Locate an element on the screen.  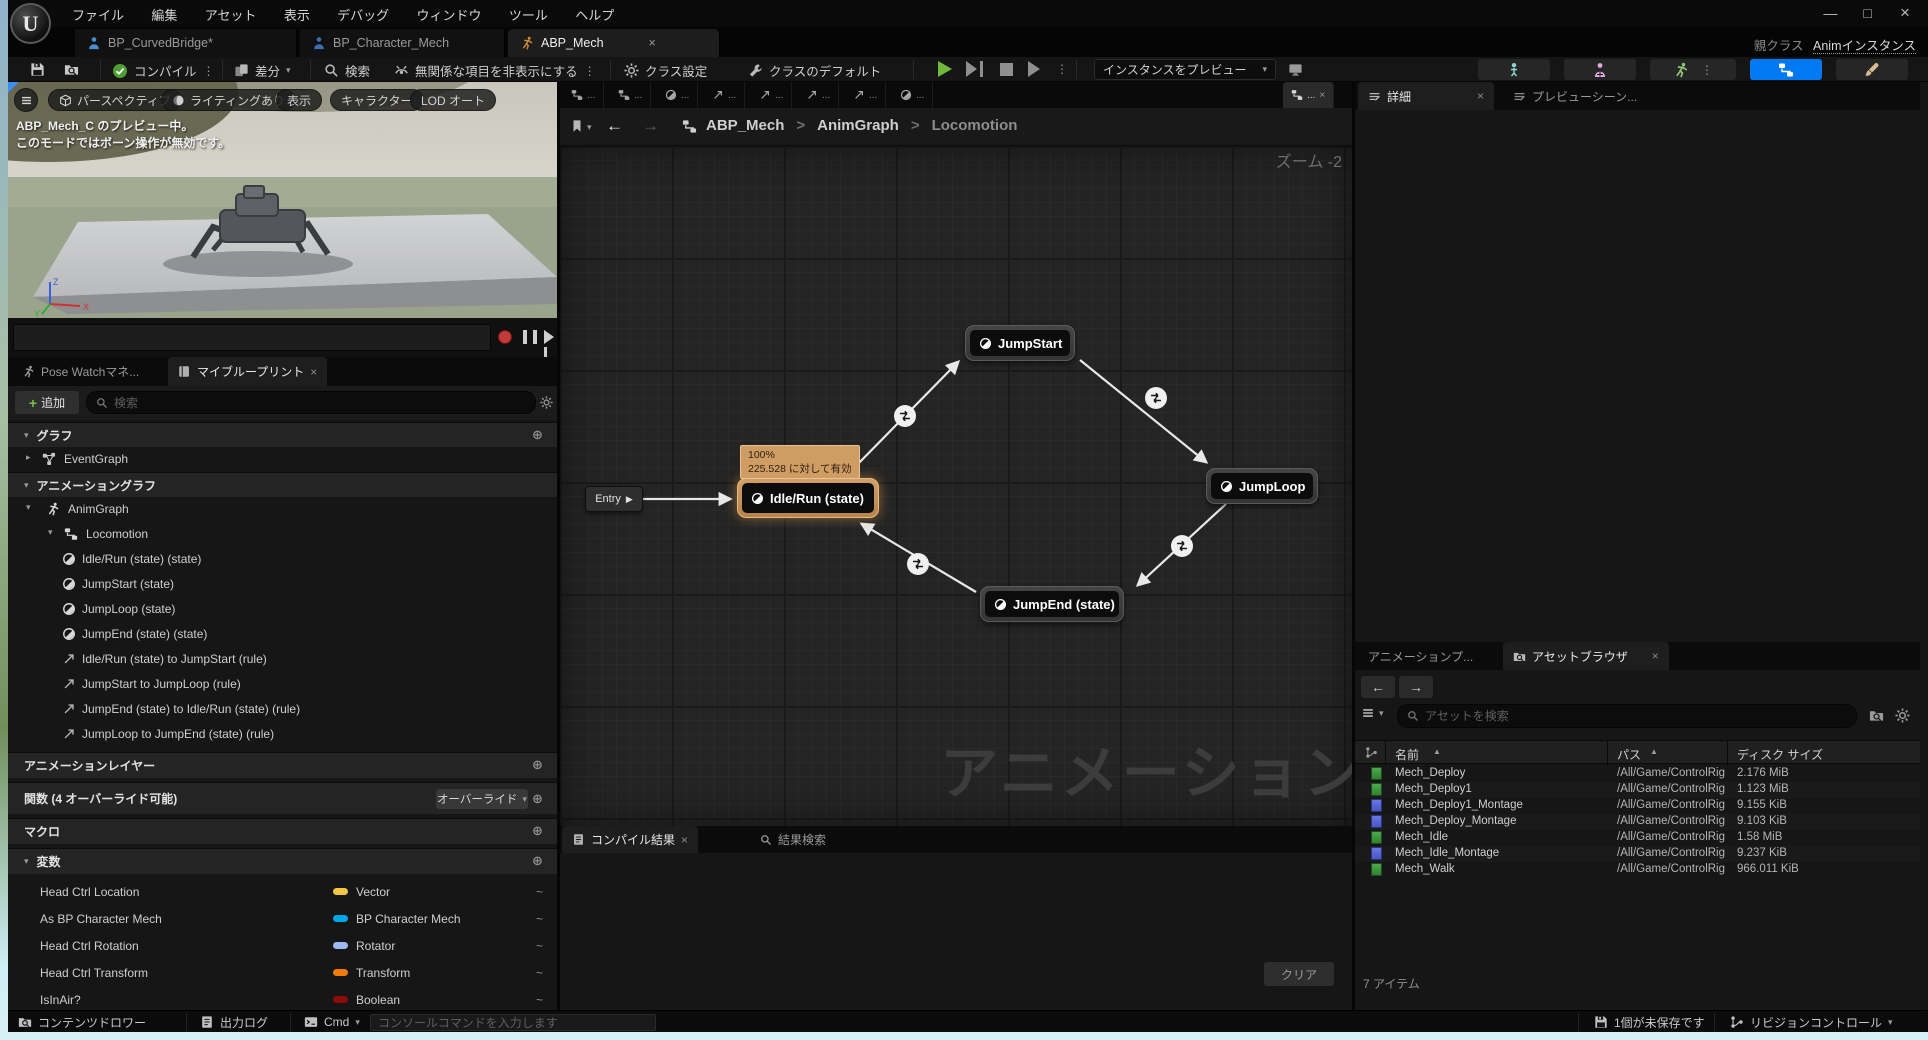
find-button: 検索 is located at coordinates (347, 70).